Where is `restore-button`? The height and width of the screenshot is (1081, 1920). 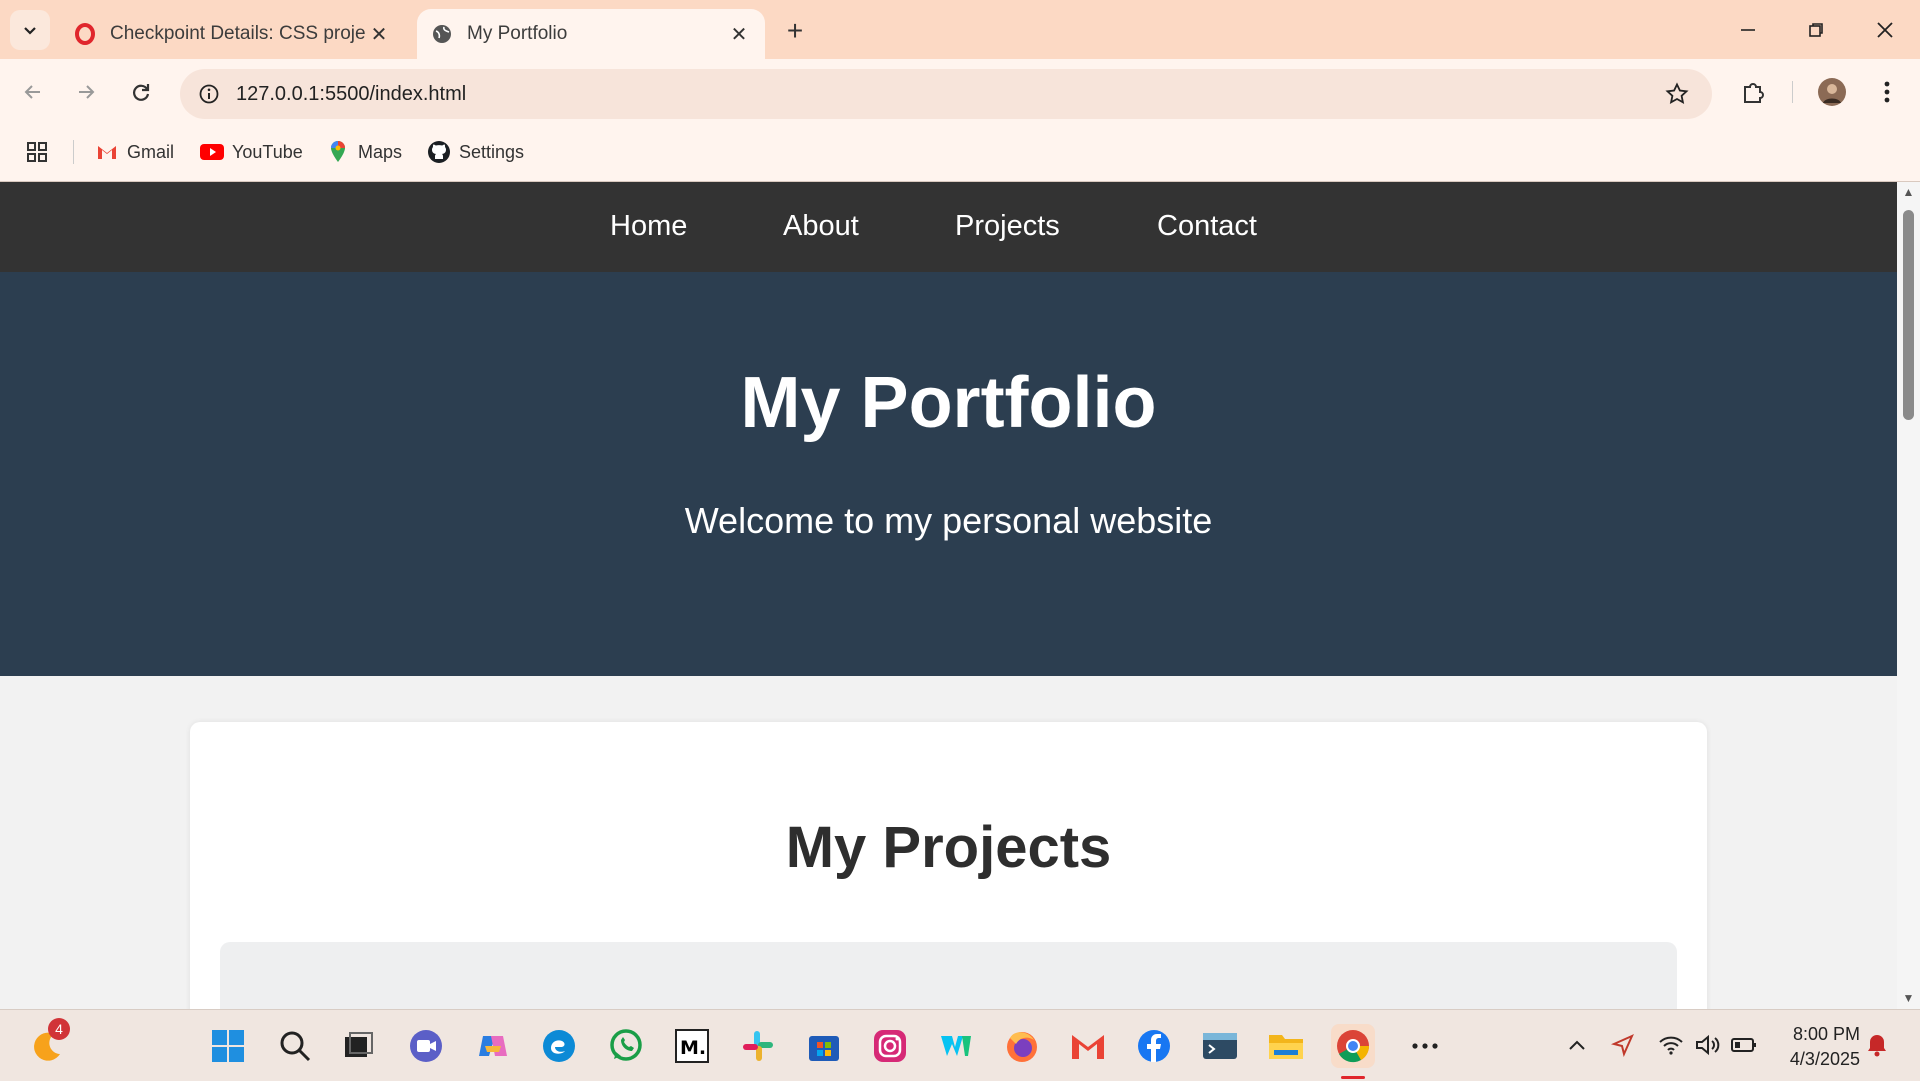 restore-button is located at coordinates (1816, 30).